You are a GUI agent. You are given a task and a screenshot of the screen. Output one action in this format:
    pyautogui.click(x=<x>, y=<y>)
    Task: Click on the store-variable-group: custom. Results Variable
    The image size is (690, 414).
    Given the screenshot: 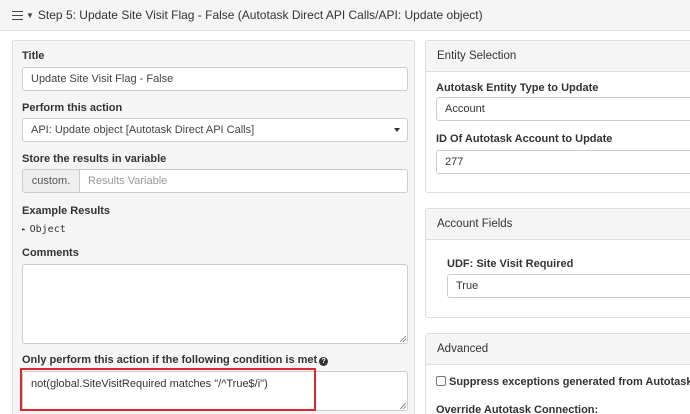 What is the action you would take?
    pyautogui.click(x=215, y=181)
    